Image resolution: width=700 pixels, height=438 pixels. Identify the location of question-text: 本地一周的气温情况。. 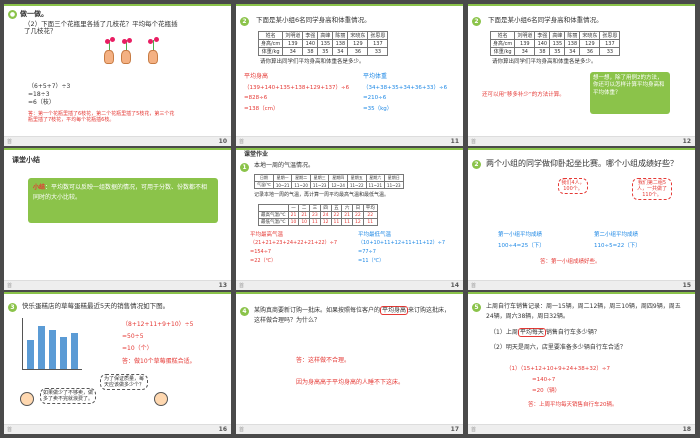
(284, 165).